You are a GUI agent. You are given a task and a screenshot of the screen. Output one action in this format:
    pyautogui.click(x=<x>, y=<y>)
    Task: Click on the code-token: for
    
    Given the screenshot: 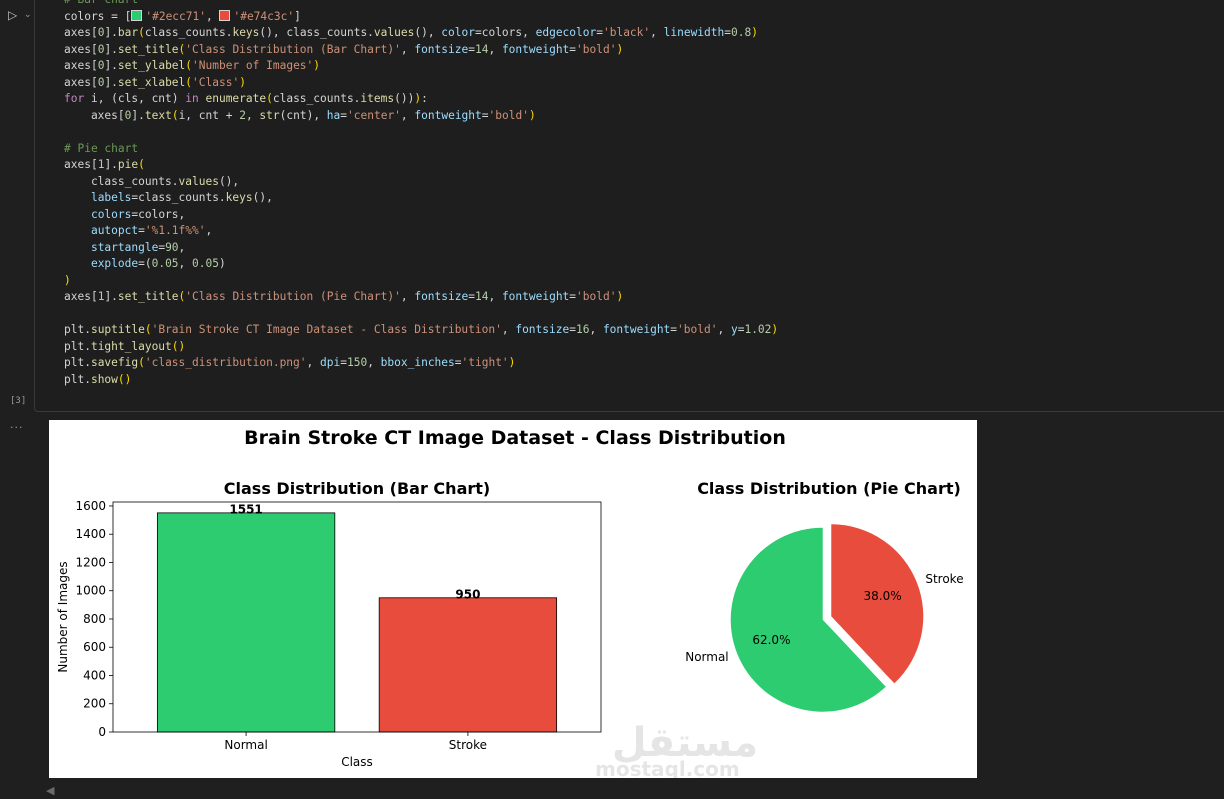 What is the action you would take?
    pyautogui.click(x=74, y=98)
    